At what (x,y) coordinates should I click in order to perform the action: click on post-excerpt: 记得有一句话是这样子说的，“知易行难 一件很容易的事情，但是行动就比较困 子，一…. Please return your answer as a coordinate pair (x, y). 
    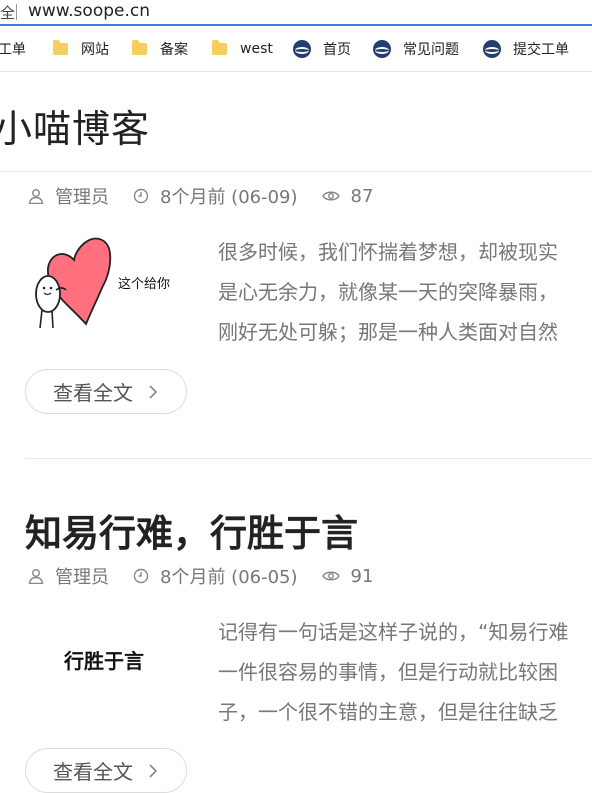
    Looking at the image, I should click on (405, 672).